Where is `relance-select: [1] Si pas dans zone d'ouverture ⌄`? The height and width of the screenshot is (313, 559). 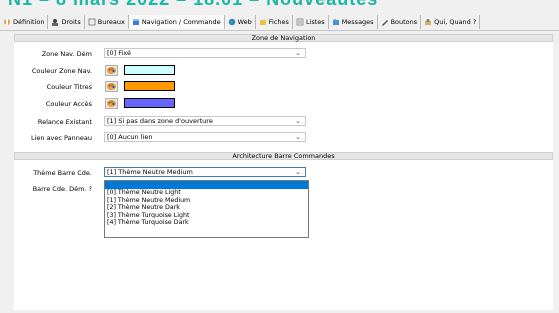 relance-select: [1] Si pas dans zone d'ouverture ⌄ is located at coordinates (205, 121).